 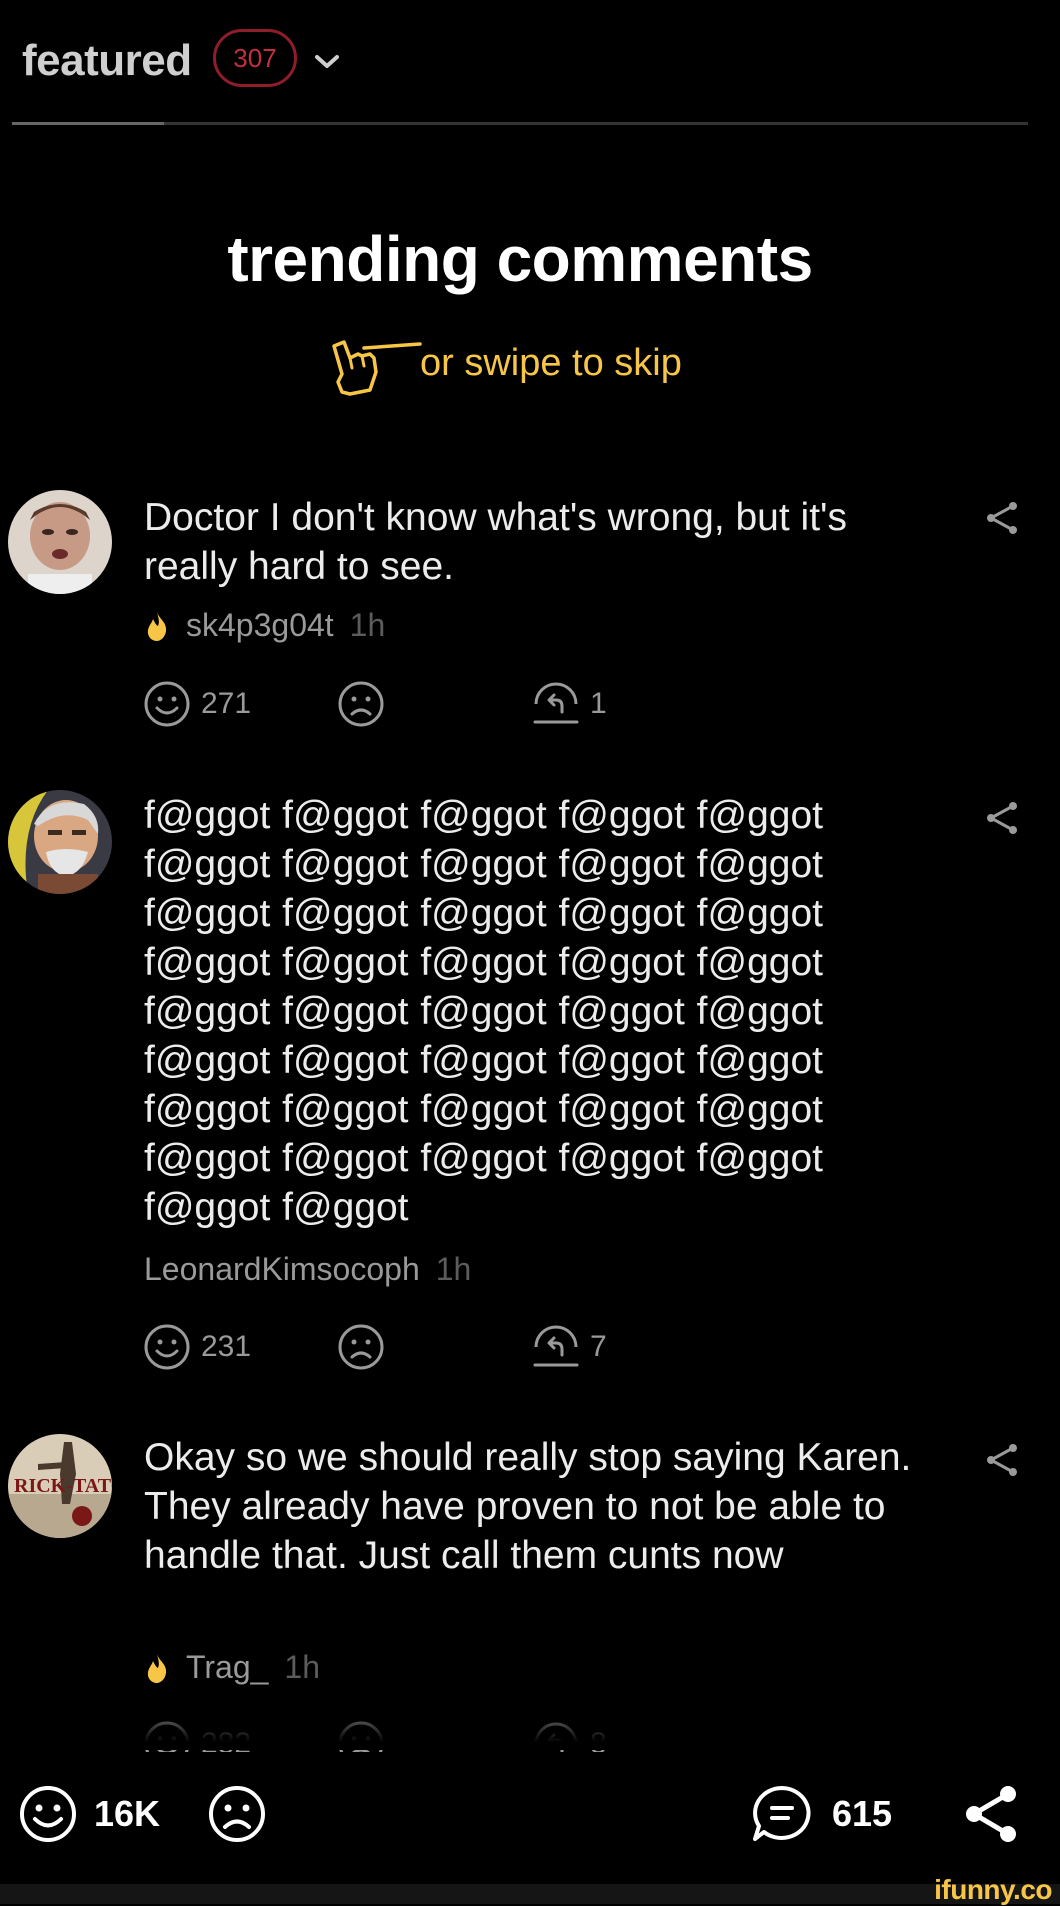 What do you see at coordinates (782, 1813) in the screenshot?
I see `comment-bubble-icon` at bounding box center [782, 1813].